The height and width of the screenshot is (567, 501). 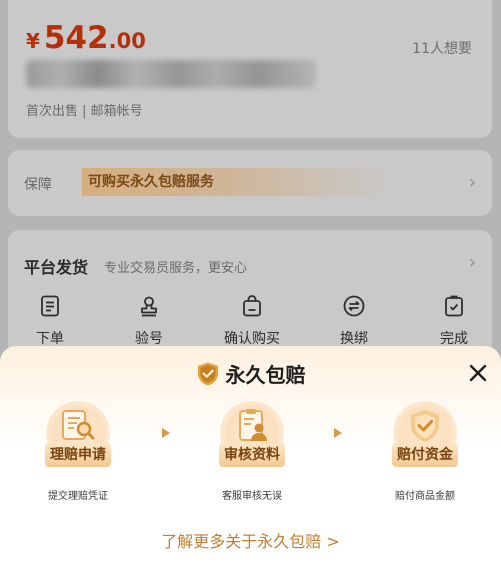 What do you see at coordinates (50, 306) in the screenshot?
I see `document-icon` at bounding box center [50, 306].